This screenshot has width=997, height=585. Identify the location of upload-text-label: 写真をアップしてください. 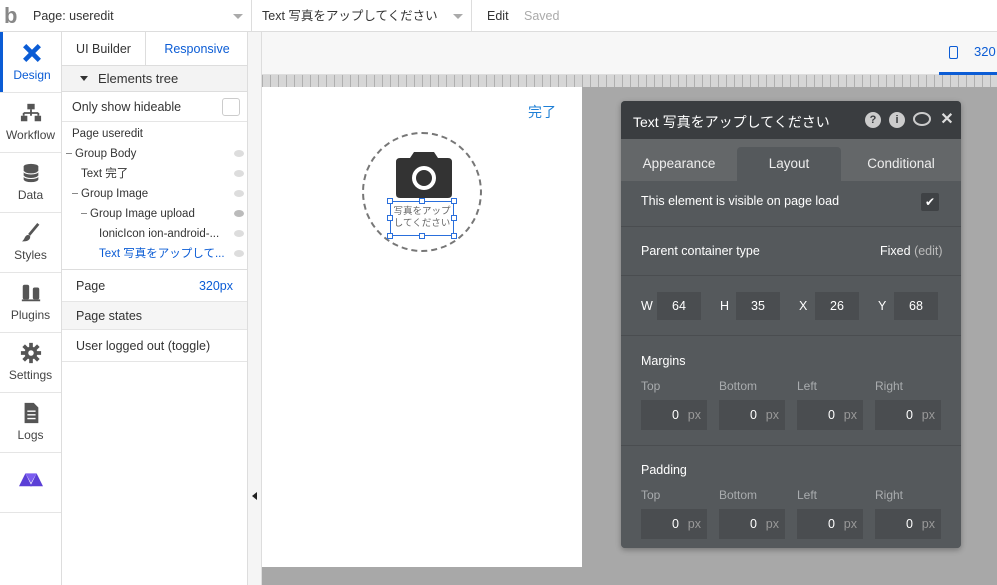
(422, 217).